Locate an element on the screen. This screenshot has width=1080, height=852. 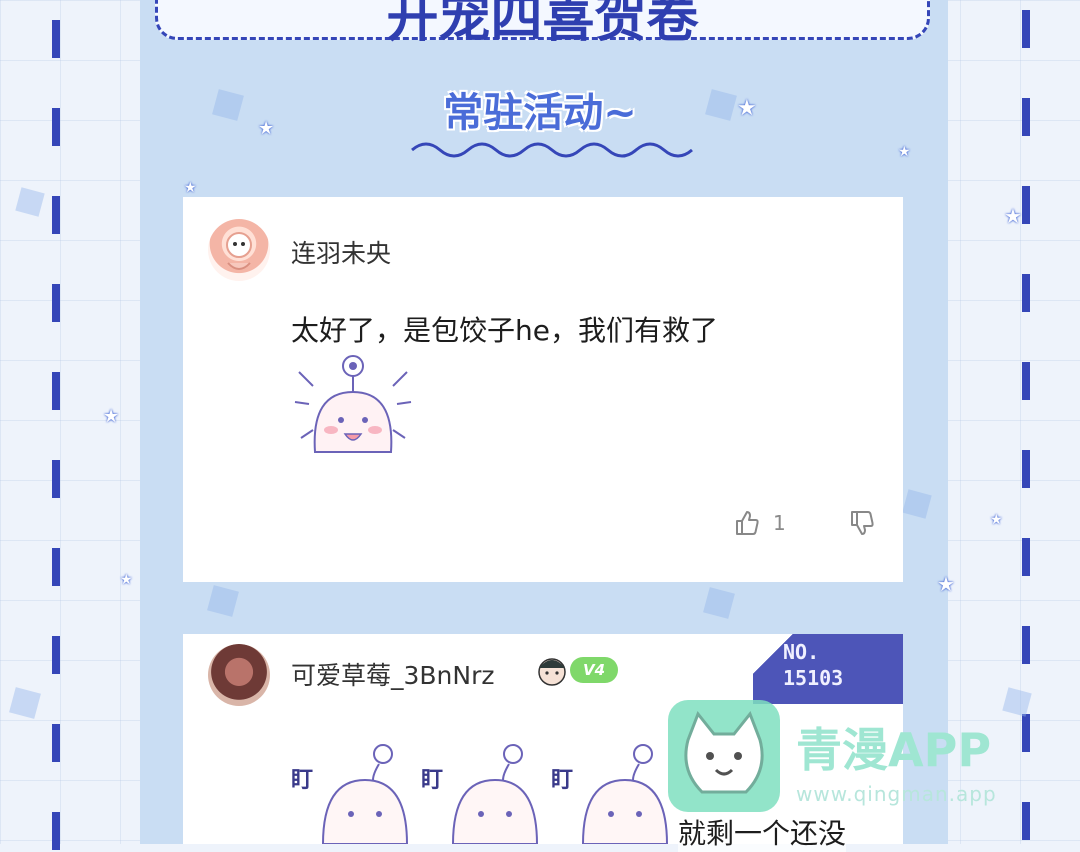
app-watermark: 青漫APP www.qingman.app is located at coordinates (848, 760).